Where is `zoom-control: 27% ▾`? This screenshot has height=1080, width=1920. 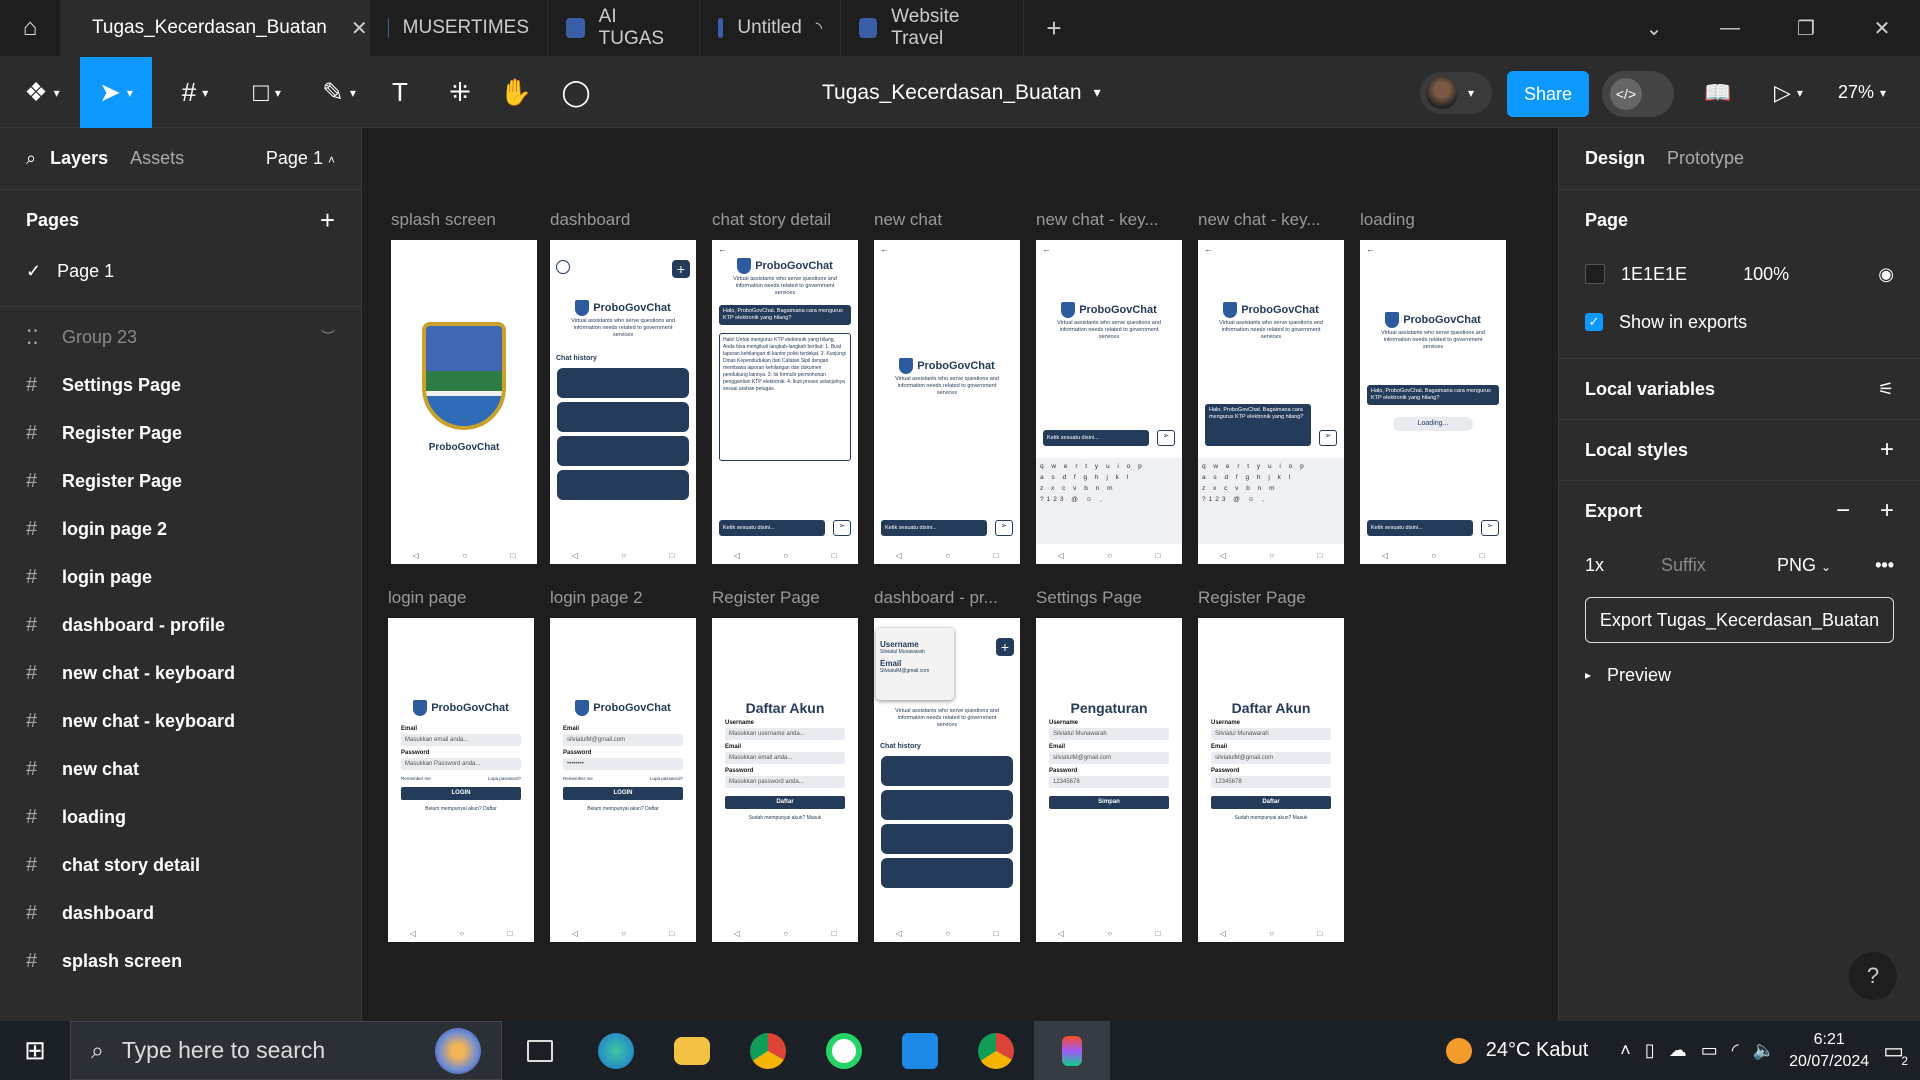 zoom-control: 27% ▾ is located at coordinates (1862, 92).